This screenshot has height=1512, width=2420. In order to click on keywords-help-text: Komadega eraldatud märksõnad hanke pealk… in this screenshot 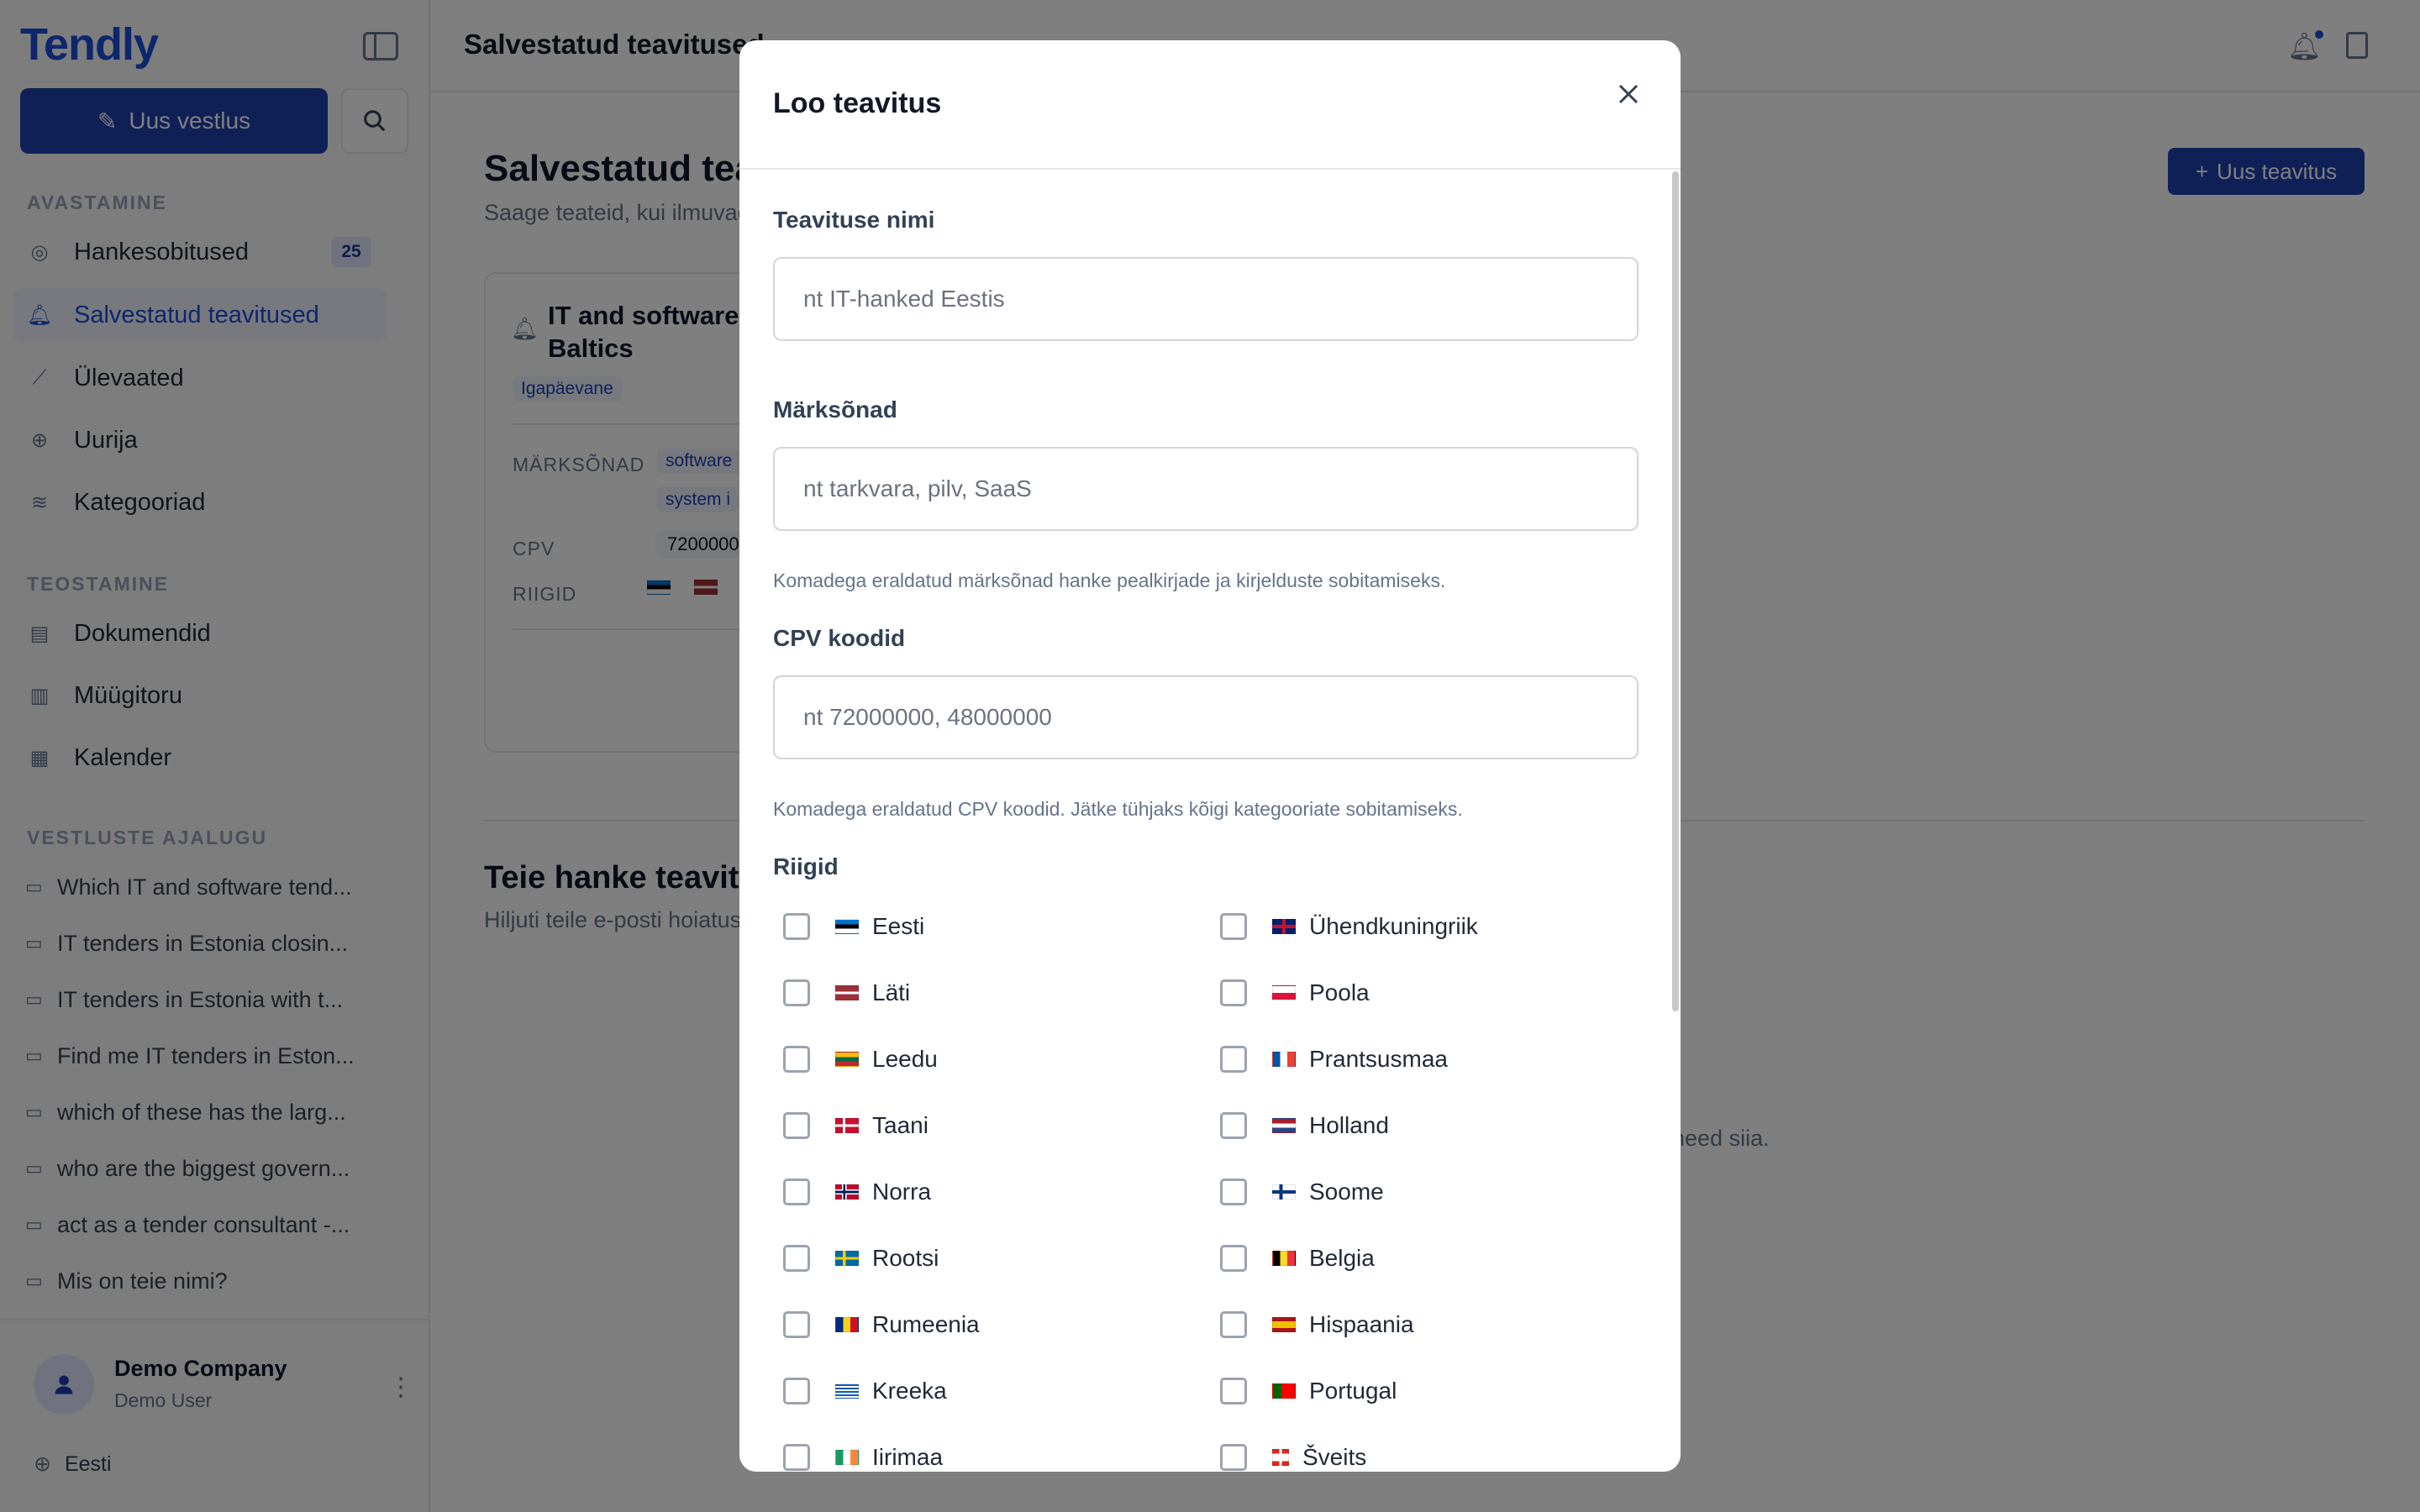, I will do `click(1109, 580)`.